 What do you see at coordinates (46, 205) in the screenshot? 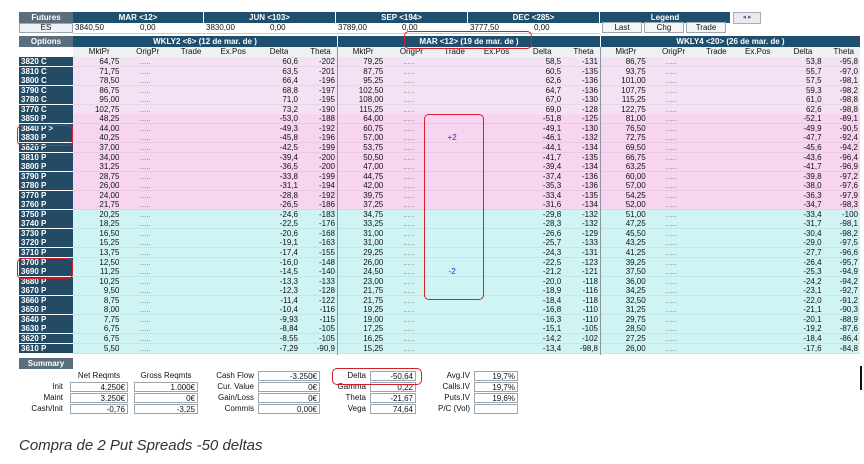
I see `strike-label: 3760 P` at bounding box center [46, 205].